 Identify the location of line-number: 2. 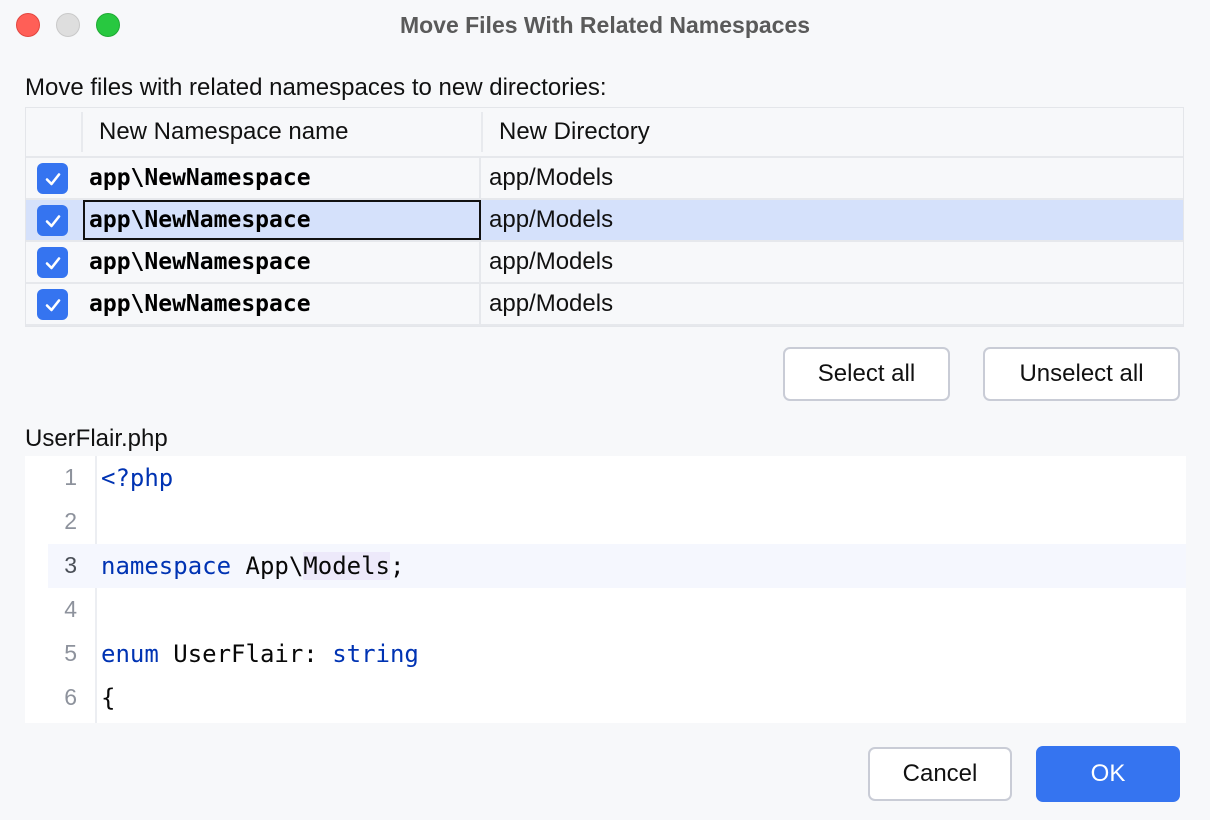
(70, 521).